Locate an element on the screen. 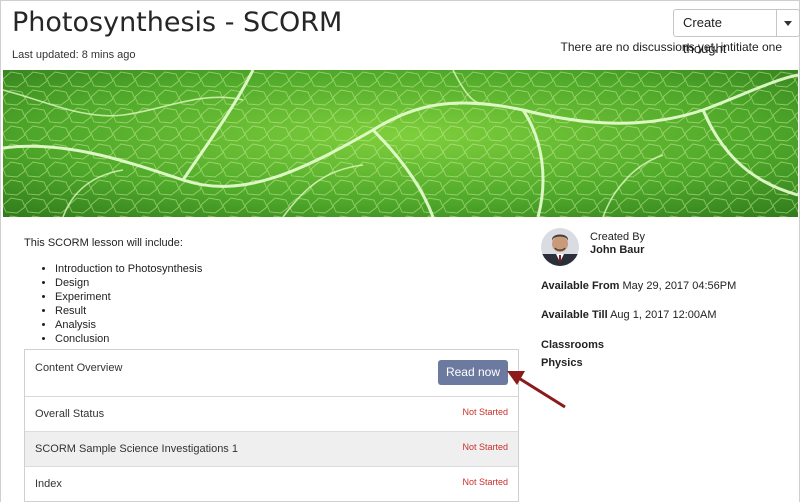  read-now-button: Read now is located at coordinates (473, 372).